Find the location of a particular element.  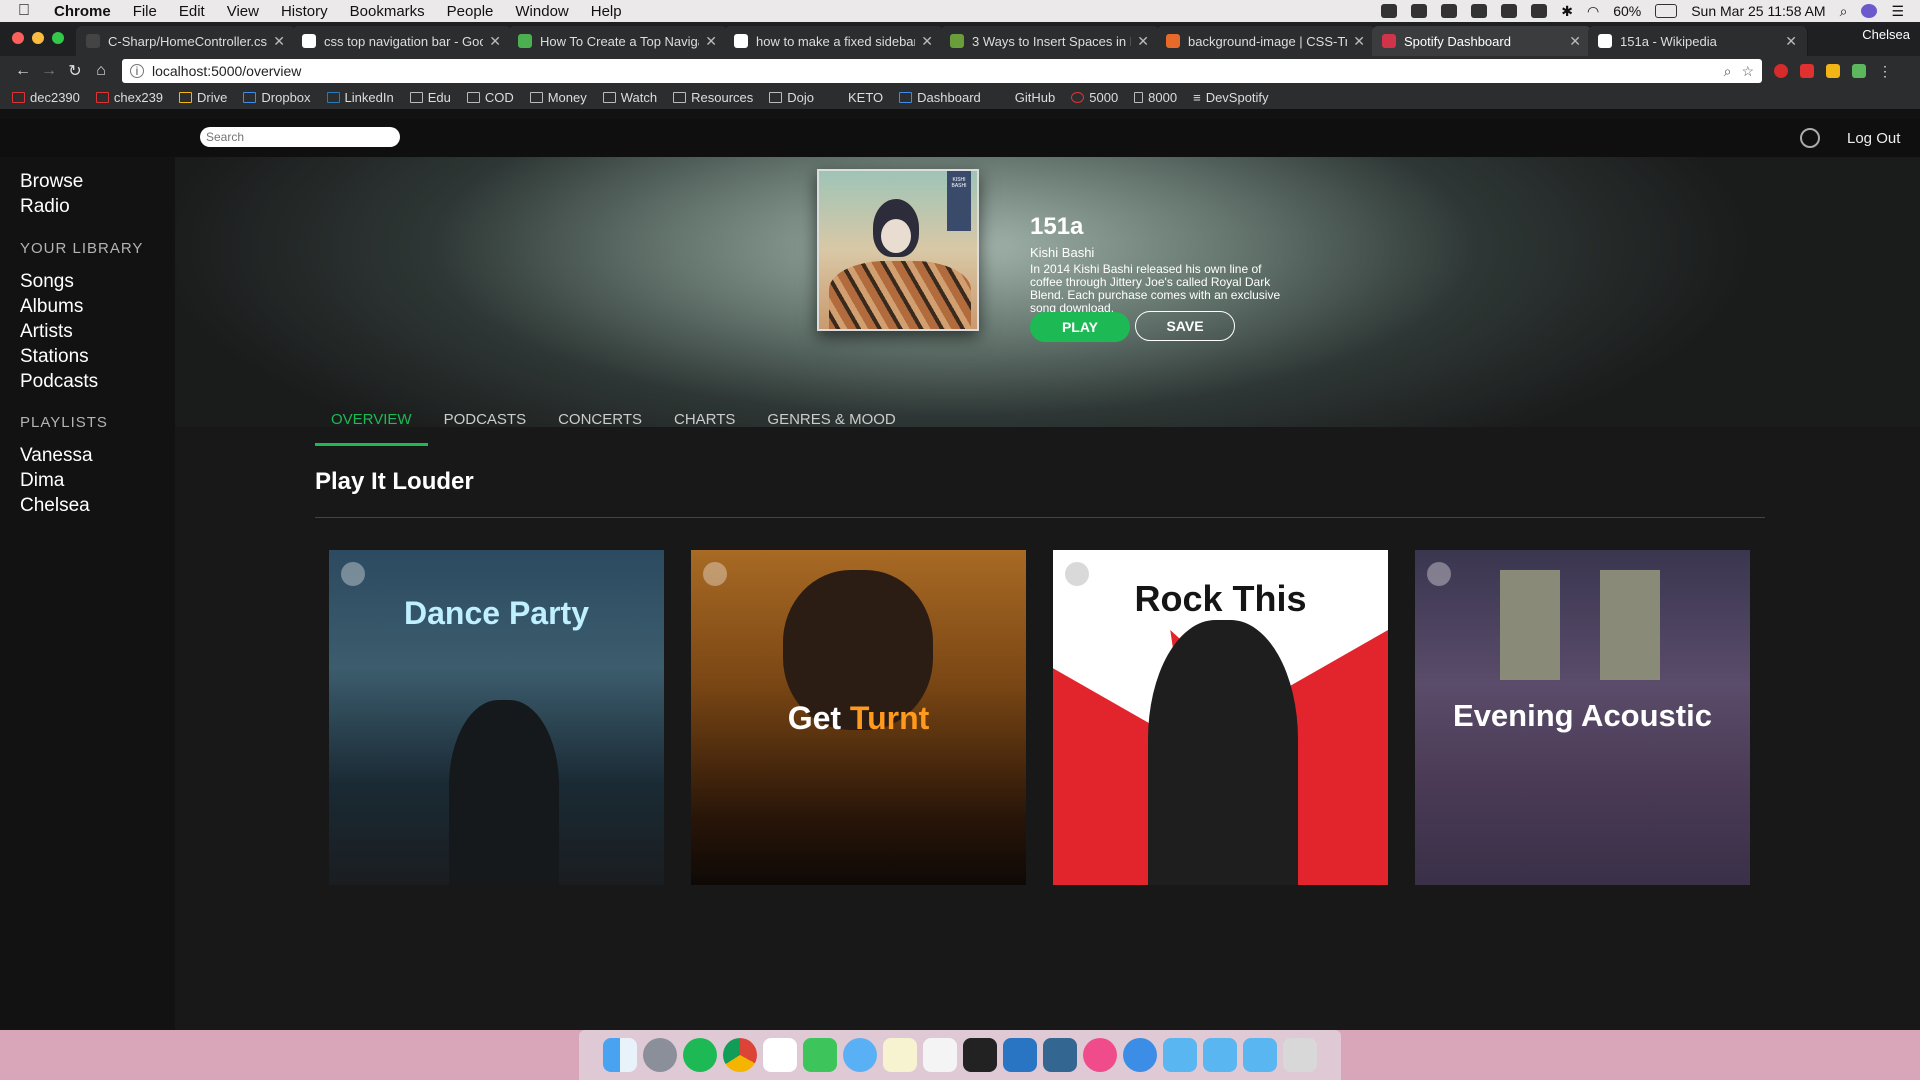

url-text: localhost:5000/overview is located at coordinates (226, 71).